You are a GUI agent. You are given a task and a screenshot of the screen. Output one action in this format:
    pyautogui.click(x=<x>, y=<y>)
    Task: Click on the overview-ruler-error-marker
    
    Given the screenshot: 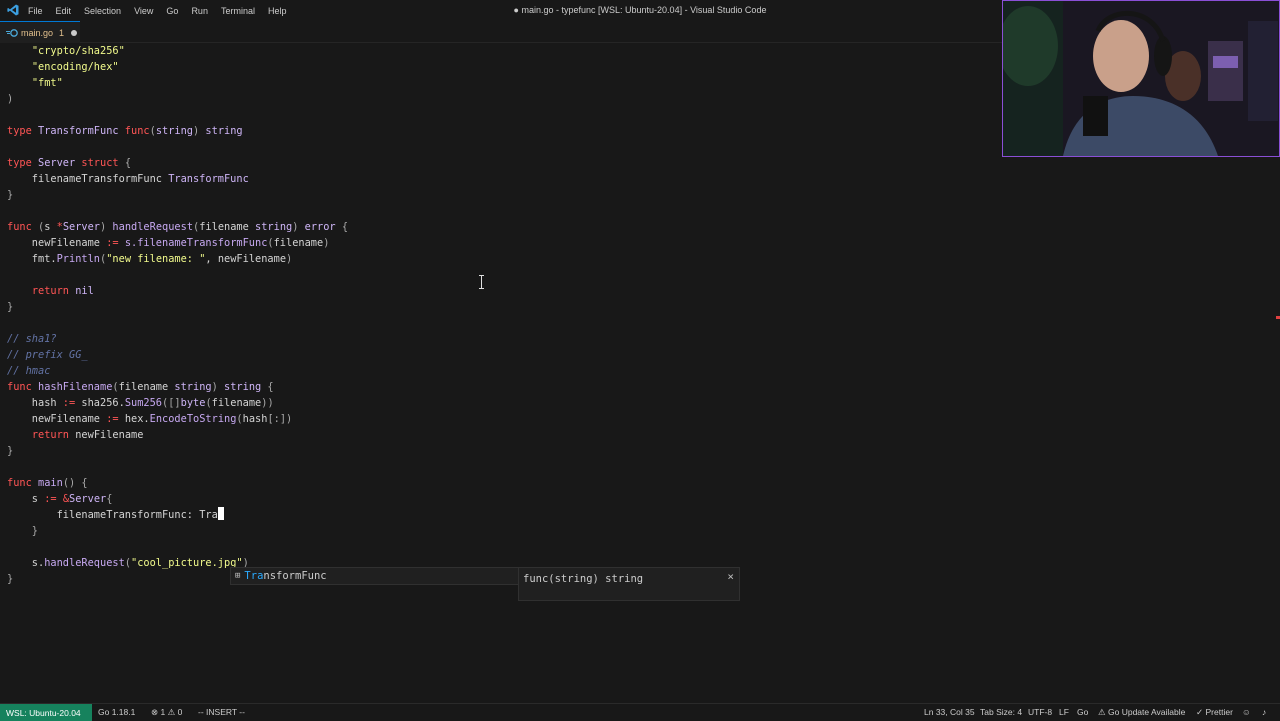 What is the action you would take?
    pyautogui.click(x=1278, y=317)
    